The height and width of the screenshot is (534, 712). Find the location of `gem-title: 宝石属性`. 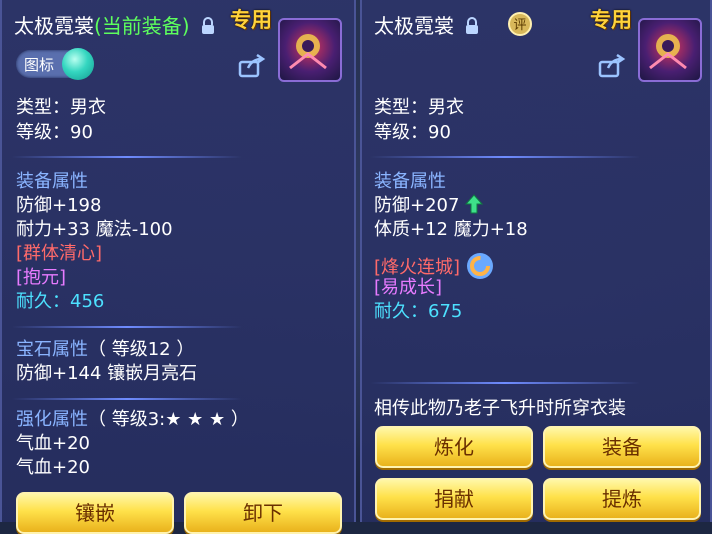

gem-title: 宝石属性 is located at coordinates (52, 349).